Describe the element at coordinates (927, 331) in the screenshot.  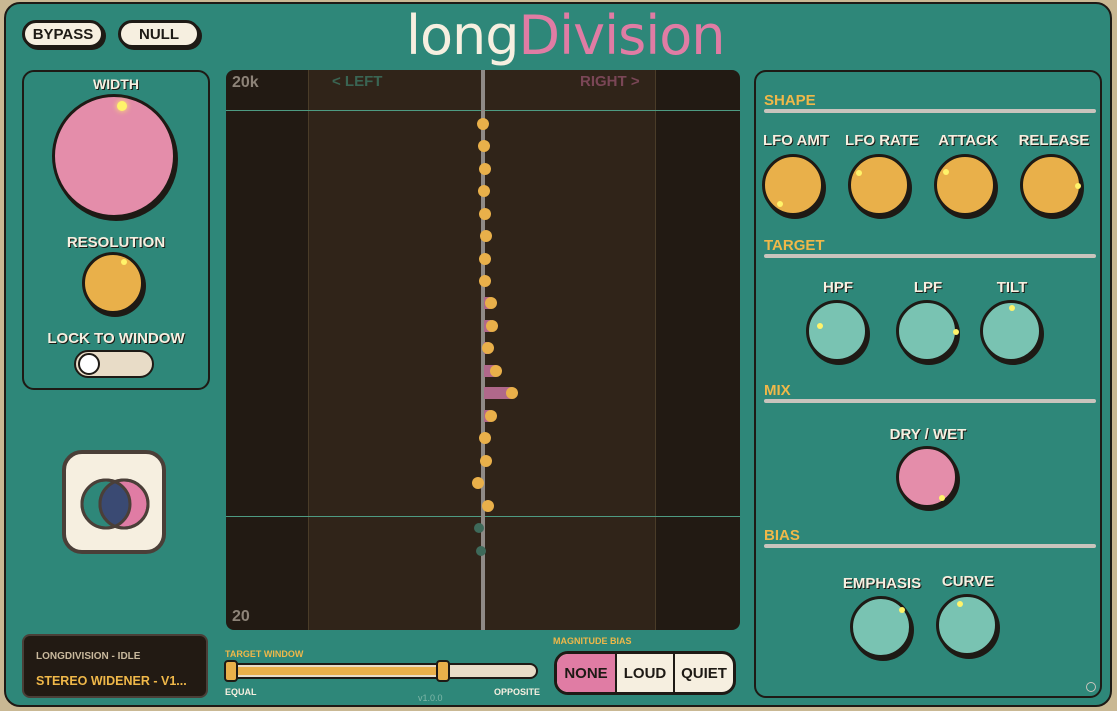
I see `lpf-knob` at that location.